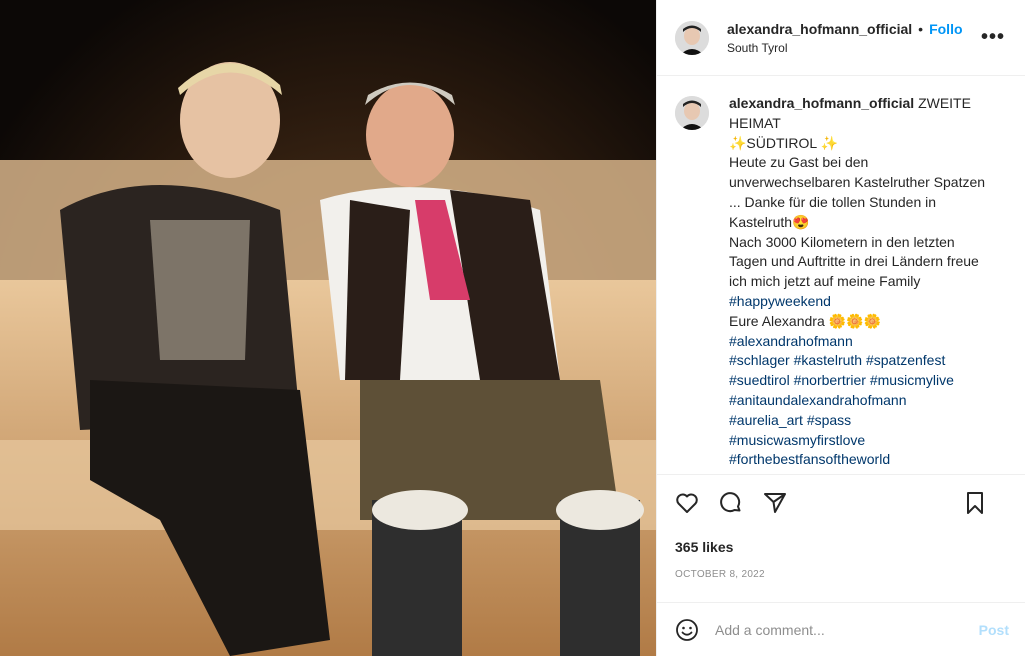  Describe the element at coordinates (945, 29) in the screenshot. I see `follow-button: Follo` at that location.